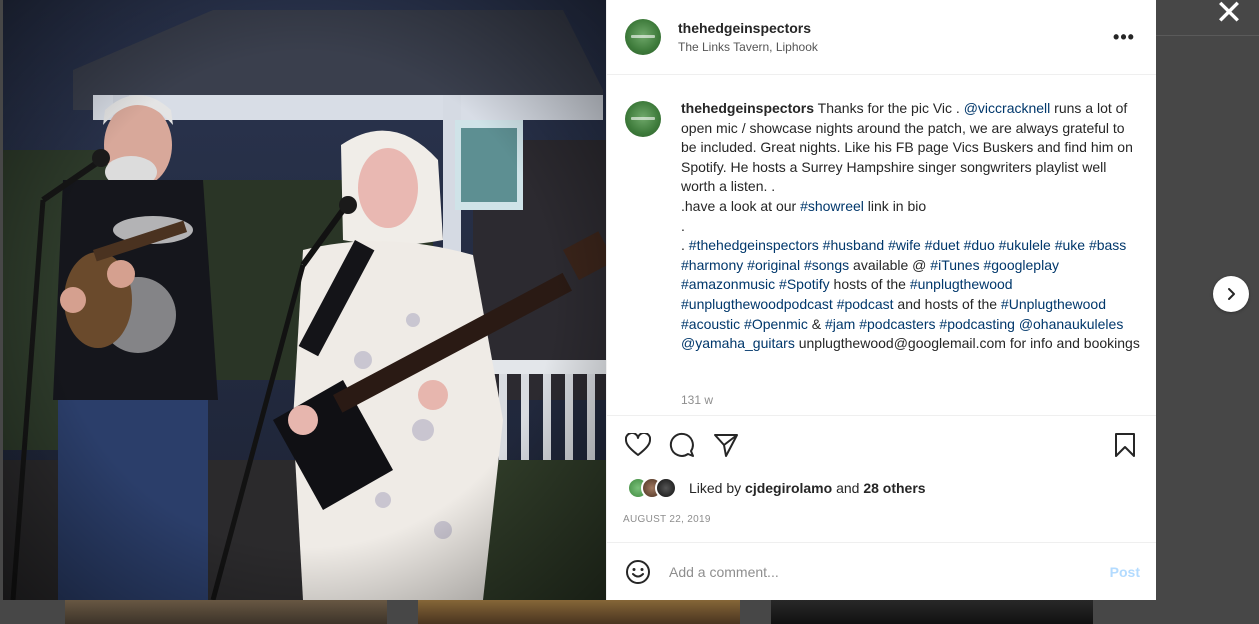 The width and height of the screenshot is (1259, 624). What do you see at coordinates (848, 488) in the screenshot?
I see `likes-middle: and` at bounding box center [848, 488].